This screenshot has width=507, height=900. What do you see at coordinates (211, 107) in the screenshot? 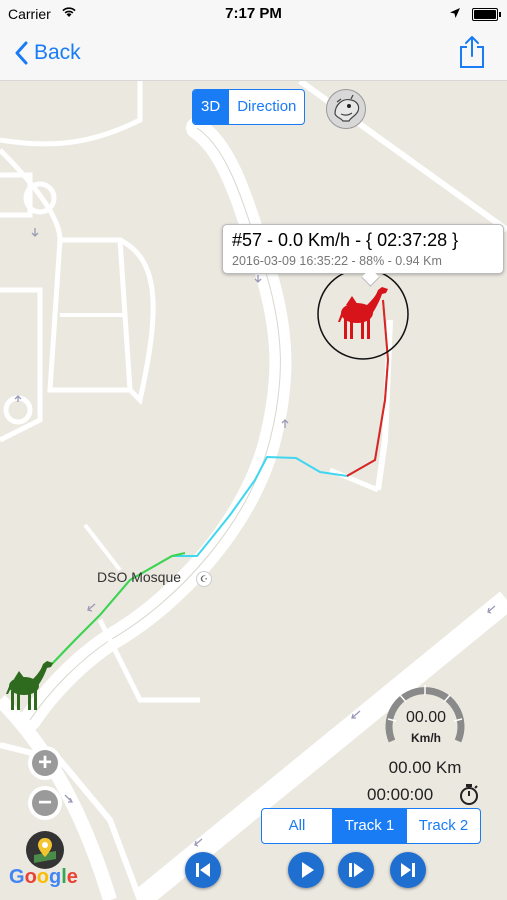
I see `tab-3d: 3D` at bounding box center [211, 107].